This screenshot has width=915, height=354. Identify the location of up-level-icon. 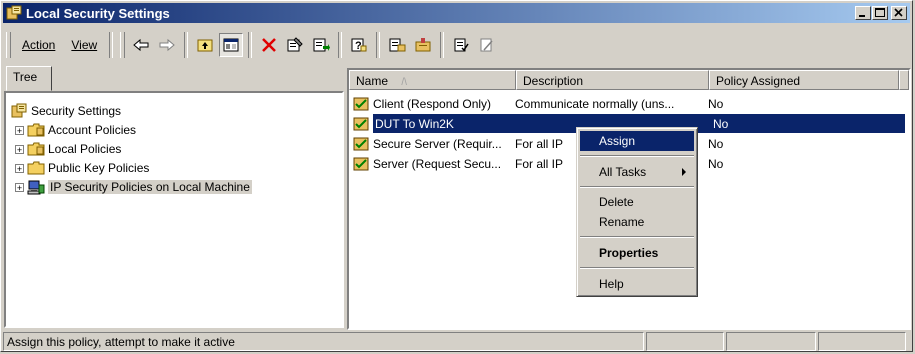
(205, 45).